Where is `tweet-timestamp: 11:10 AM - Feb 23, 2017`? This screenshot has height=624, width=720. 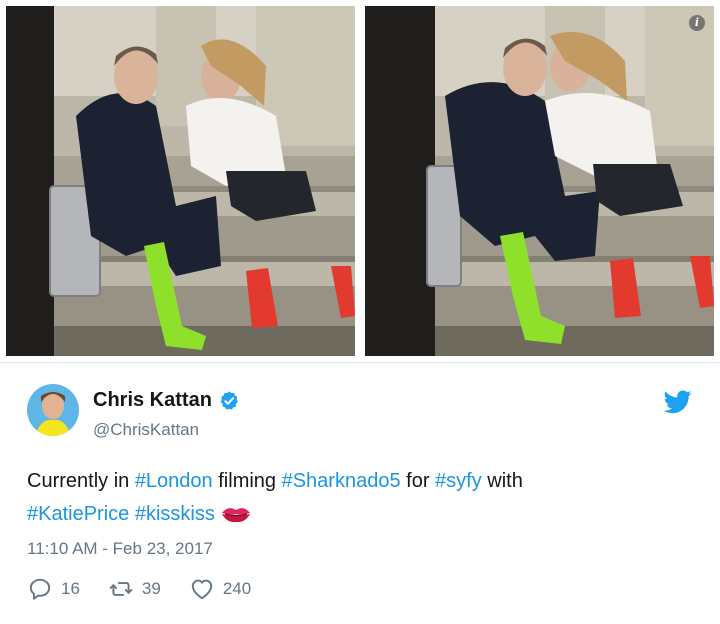
tweet-timestamp: 11:10 AM - Feb 23, 2017 is located at coordinates (120, 549).